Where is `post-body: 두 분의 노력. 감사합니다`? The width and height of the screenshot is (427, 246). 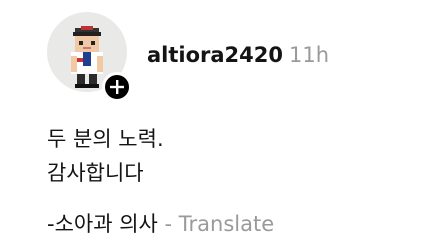
post-body: 두 분의 노력. 감사합니다 is located at coordinates (105, 156).